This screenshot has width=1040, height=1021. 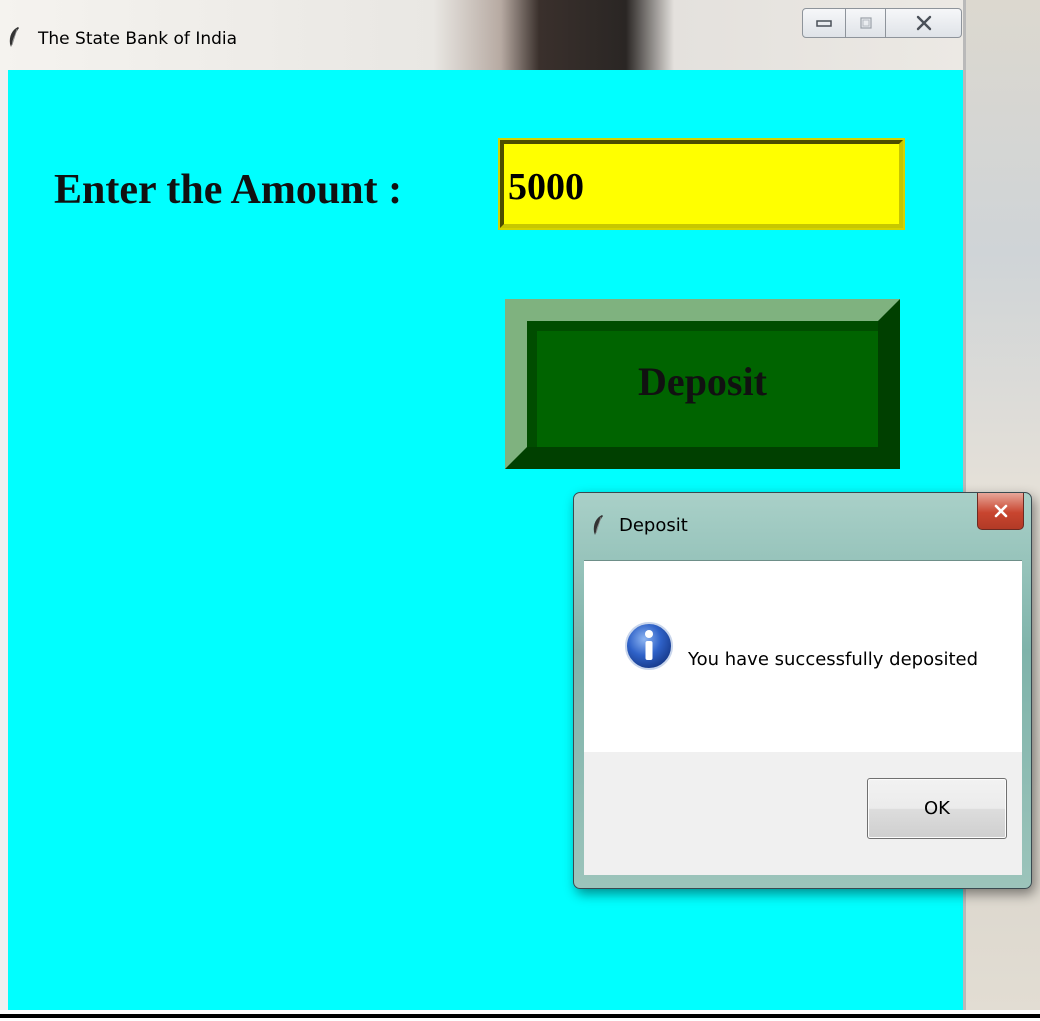 I want to click on dialog-body: You have successfully deposited, so click(x=803, y=656).